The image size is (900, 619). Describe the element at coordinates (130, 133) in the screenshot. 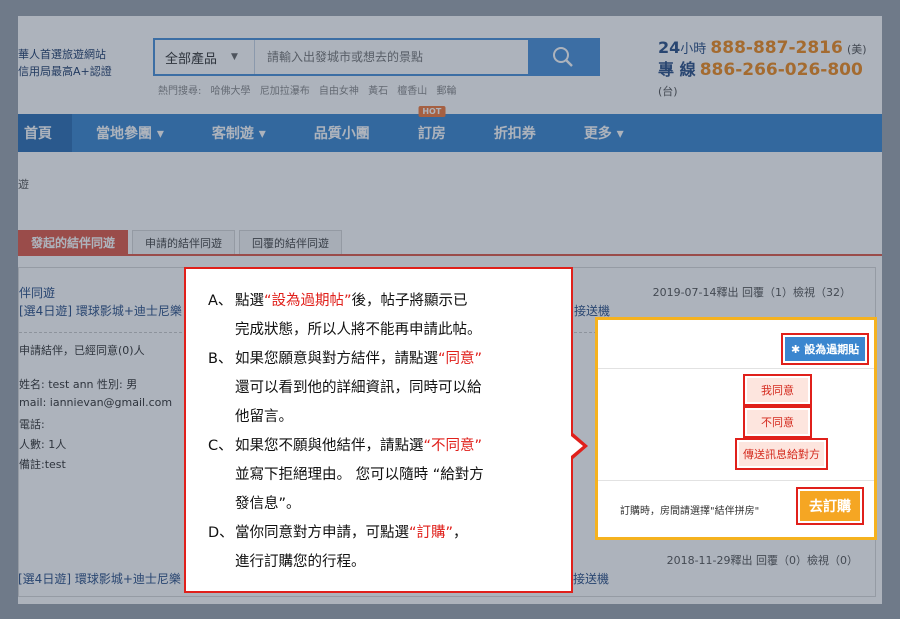

I see `nav-local-tours: 當地參團 ▾` at that location.